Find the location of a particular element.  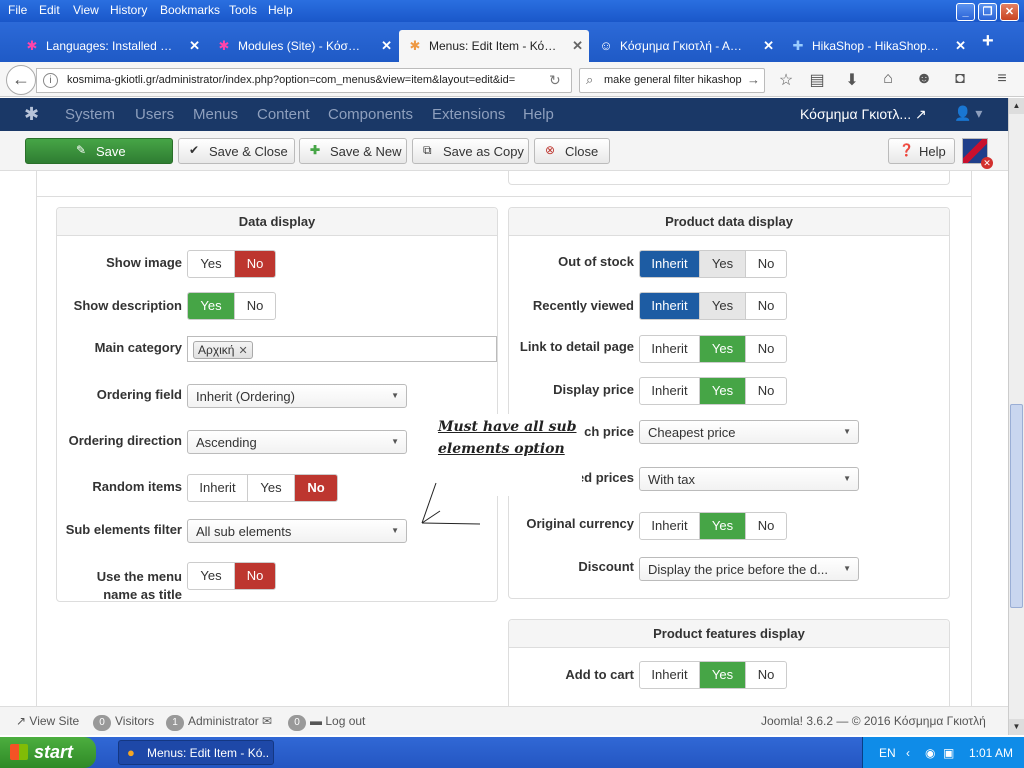

random-items-yes: Yes is located at coordinates (271, 488).